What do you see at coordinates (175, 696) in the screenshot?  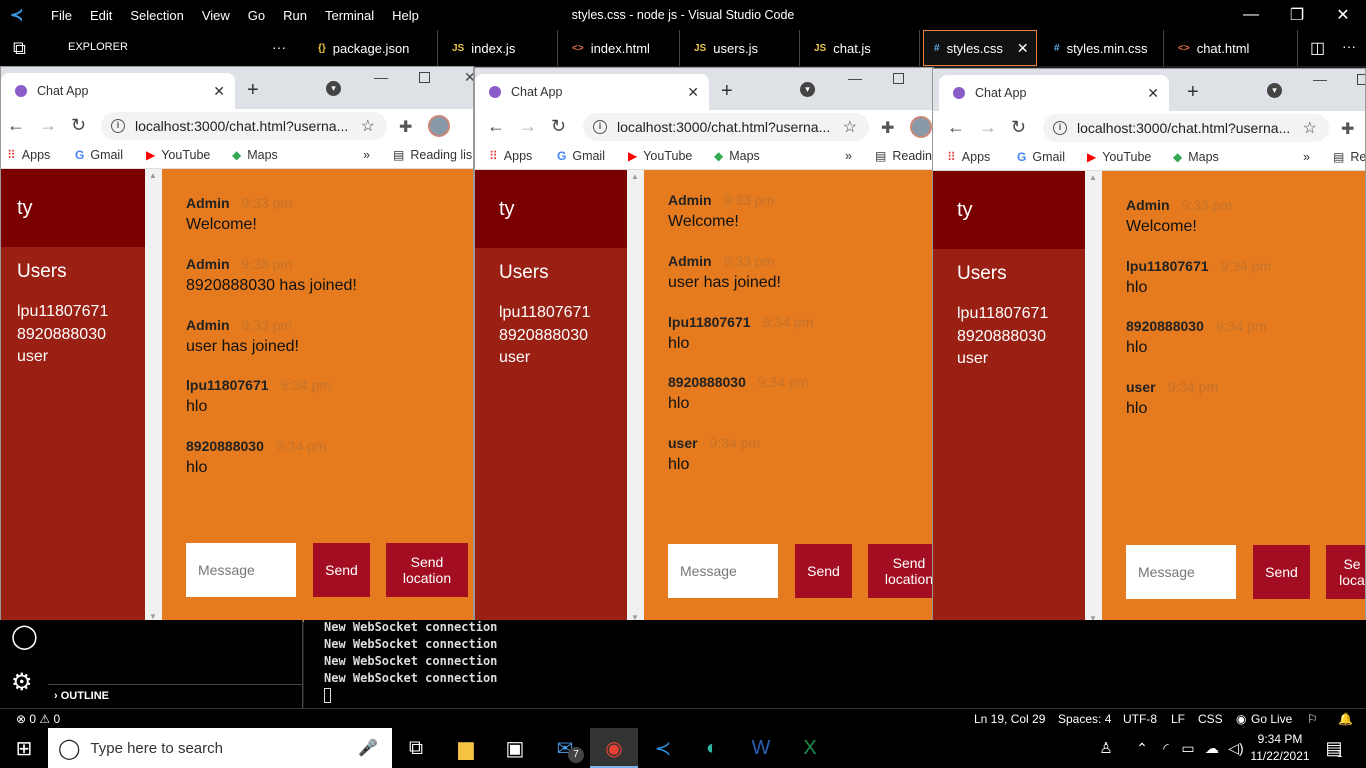 I see `outline-section: › OUTLINE` at bounding box center [175, 696].